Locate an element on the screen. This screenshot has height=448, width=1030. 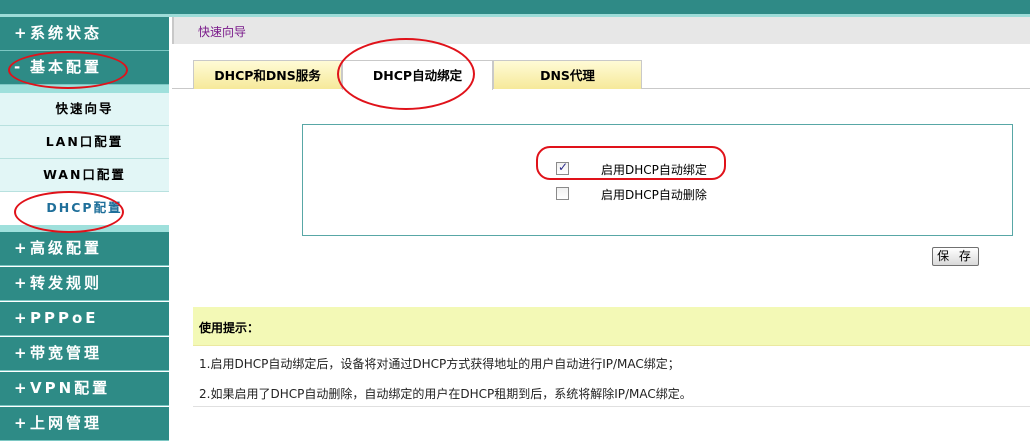
tab-dhcp-auto-bind: DHCP自动绑定 is located at coordinates (417, 75).